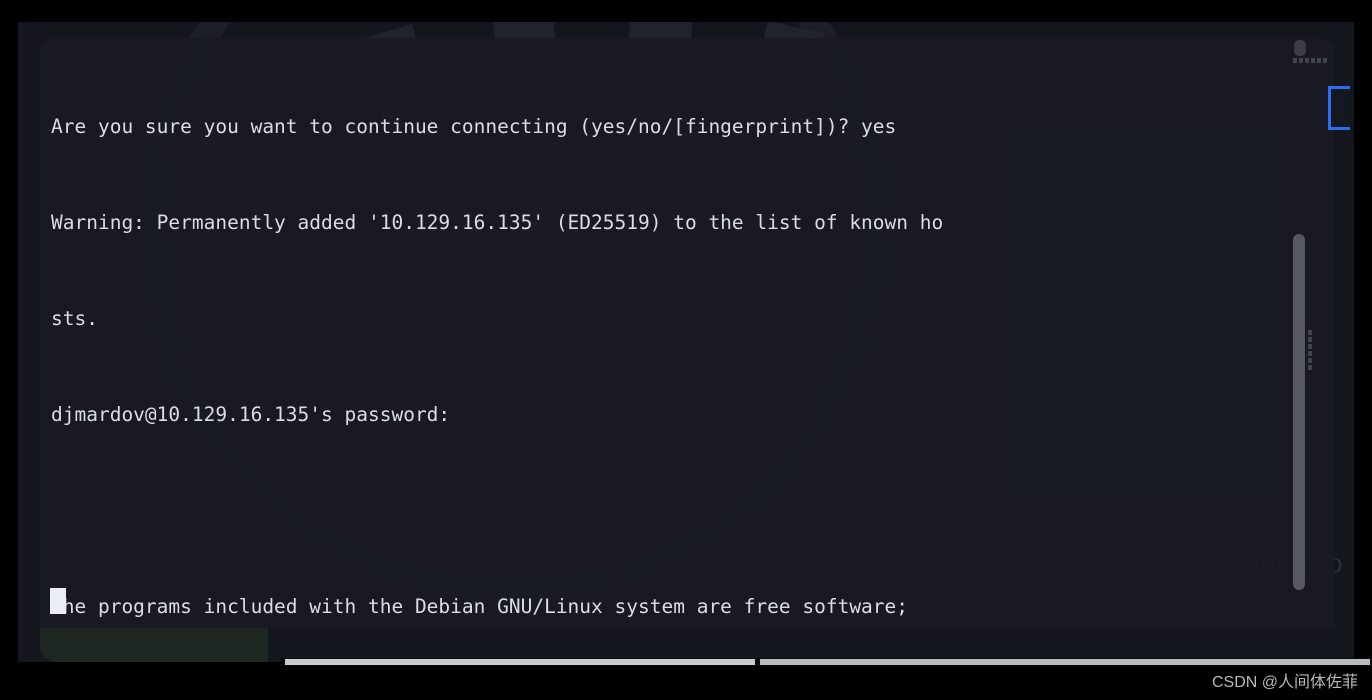  Describe the element at coordinates (1299, 412) in the screenshot. I see `vertical-scrollbar-track-fill` at that location.